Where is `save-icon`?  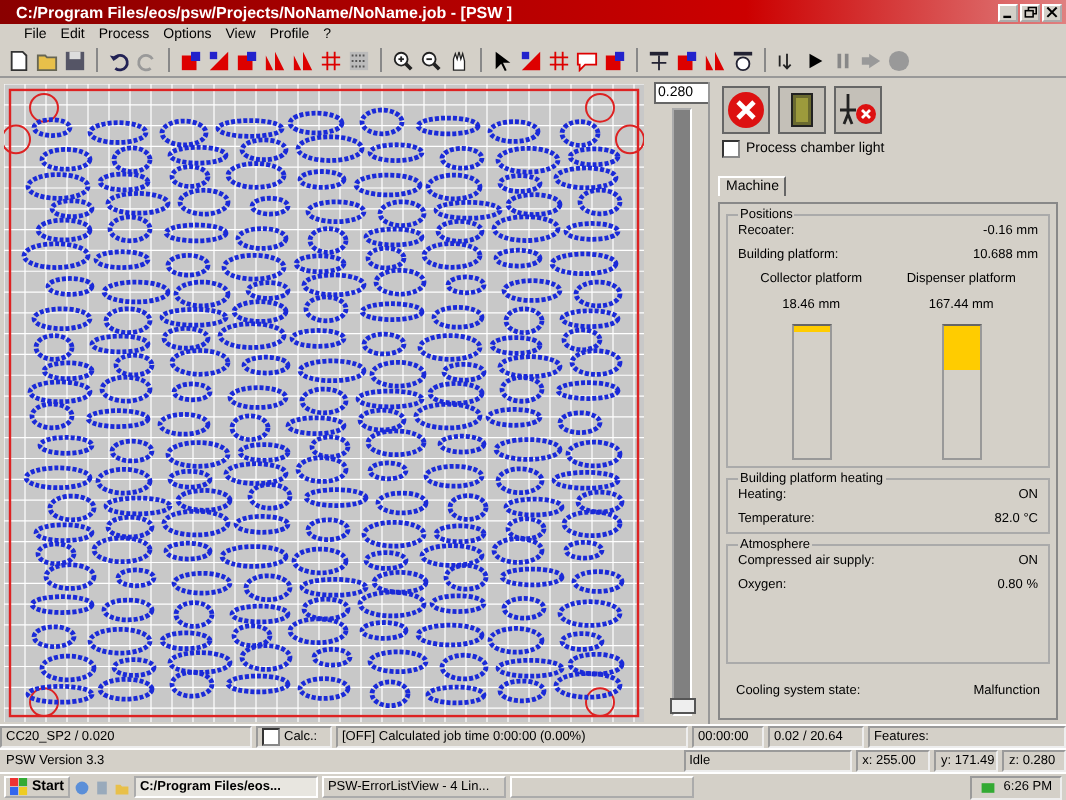 save-icon is located at coordinates (75, 60).